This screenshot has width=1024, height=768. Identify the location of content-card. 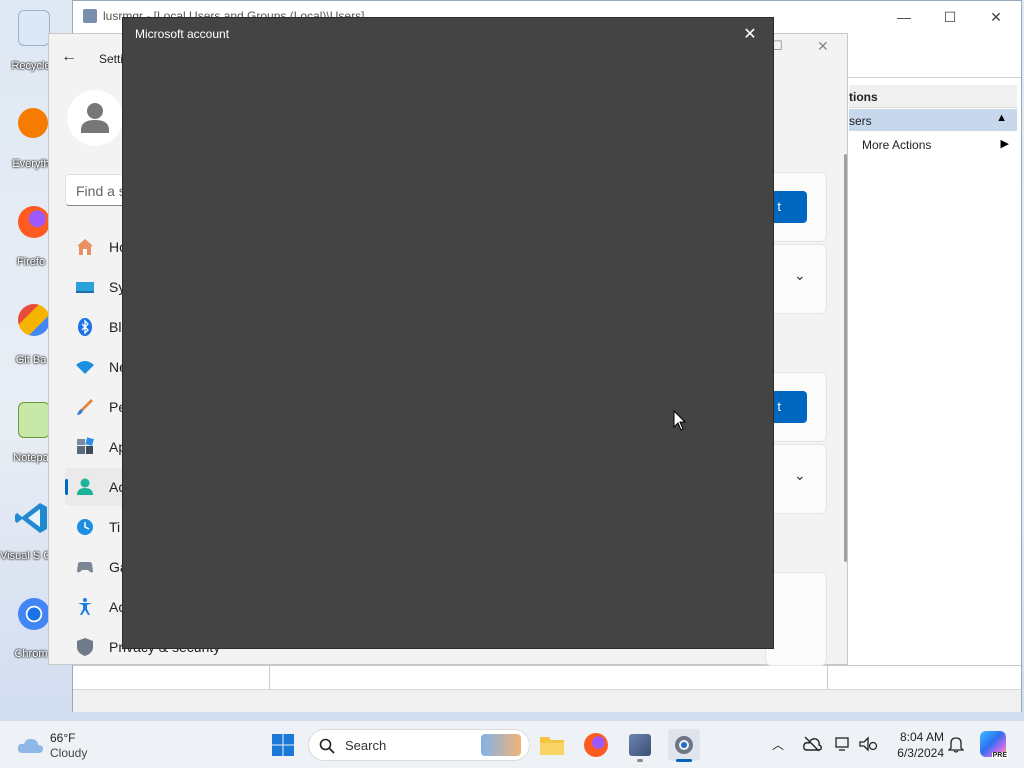
(796, 619).